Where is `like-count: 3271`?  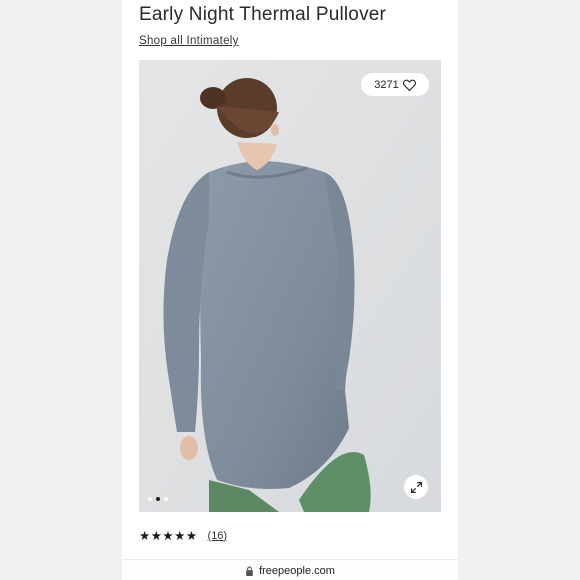
like-count: 3271 is located at coordinates (386, 84).